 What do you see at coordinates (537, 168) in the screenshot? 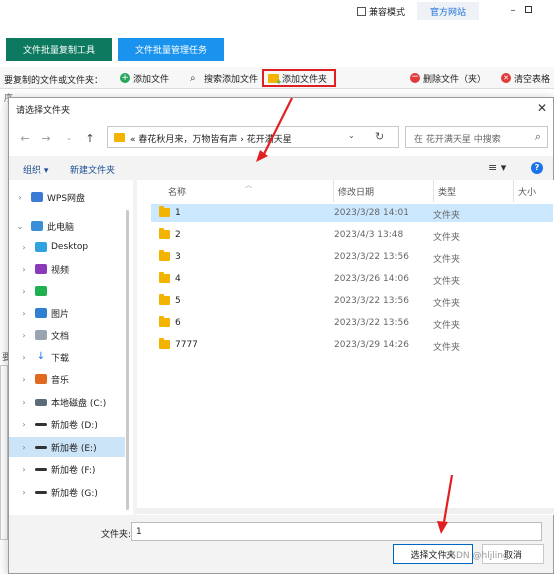
I see `help-icon: ?` at bounding box center [537, 168].